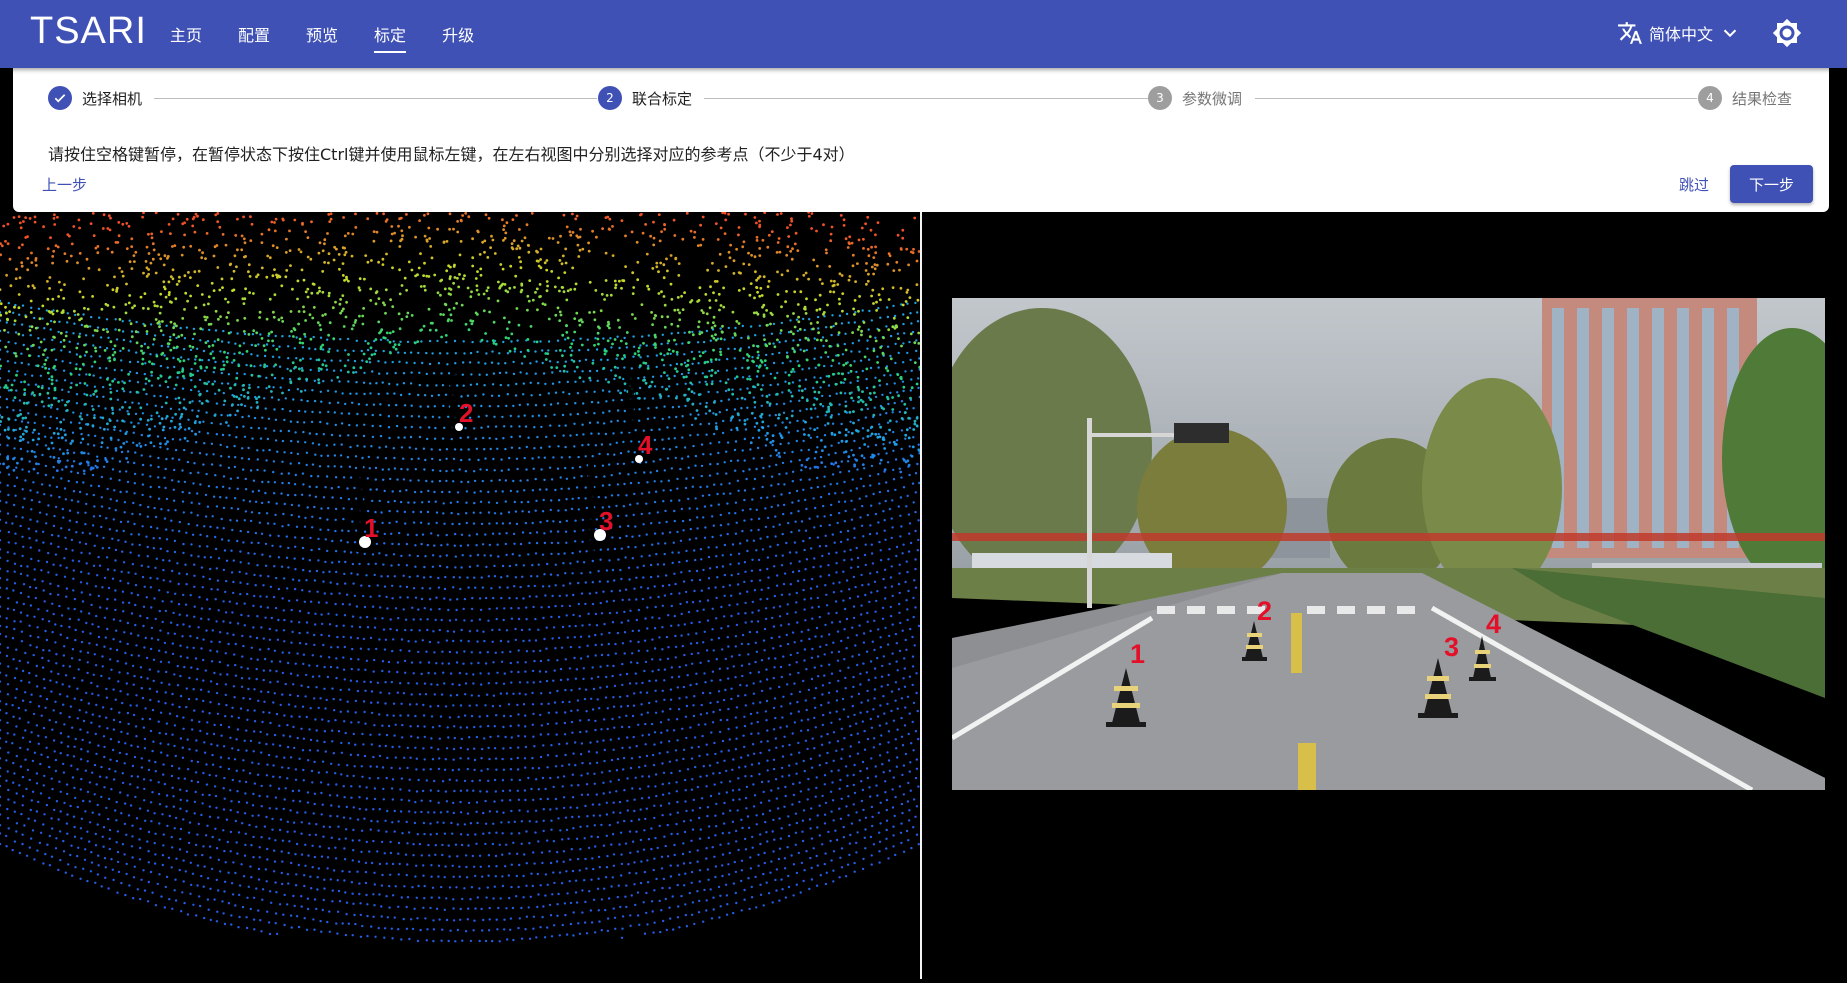 The width and height of the screenshot is (1847, 983). What do you see at coordinates (1630, 33) in the screenshot?
I see `translate-icon` at bounding box center [1630, 33].